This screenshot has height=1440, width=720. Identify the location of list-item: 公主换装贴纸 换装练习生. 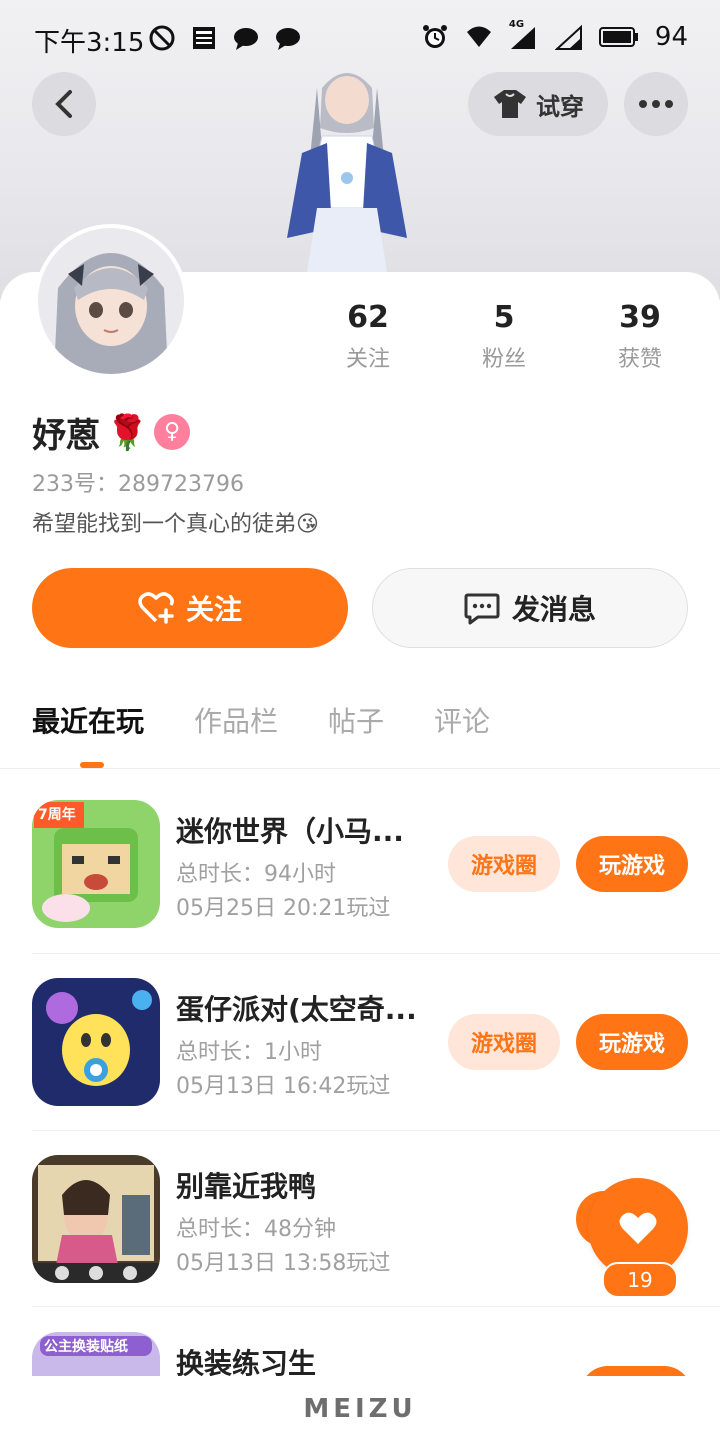
(376, 1354).